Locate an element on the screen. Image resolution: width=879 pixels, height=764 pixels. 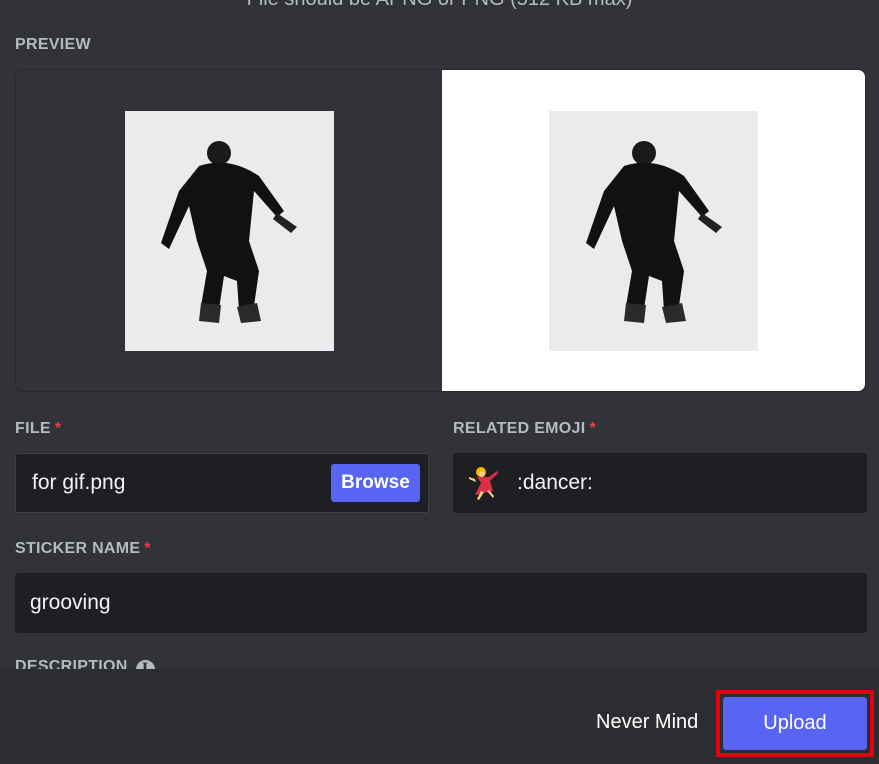
file-requirements-hint: File should be APNG or PNG (512 KB max) is located at coordinates (439, 5).